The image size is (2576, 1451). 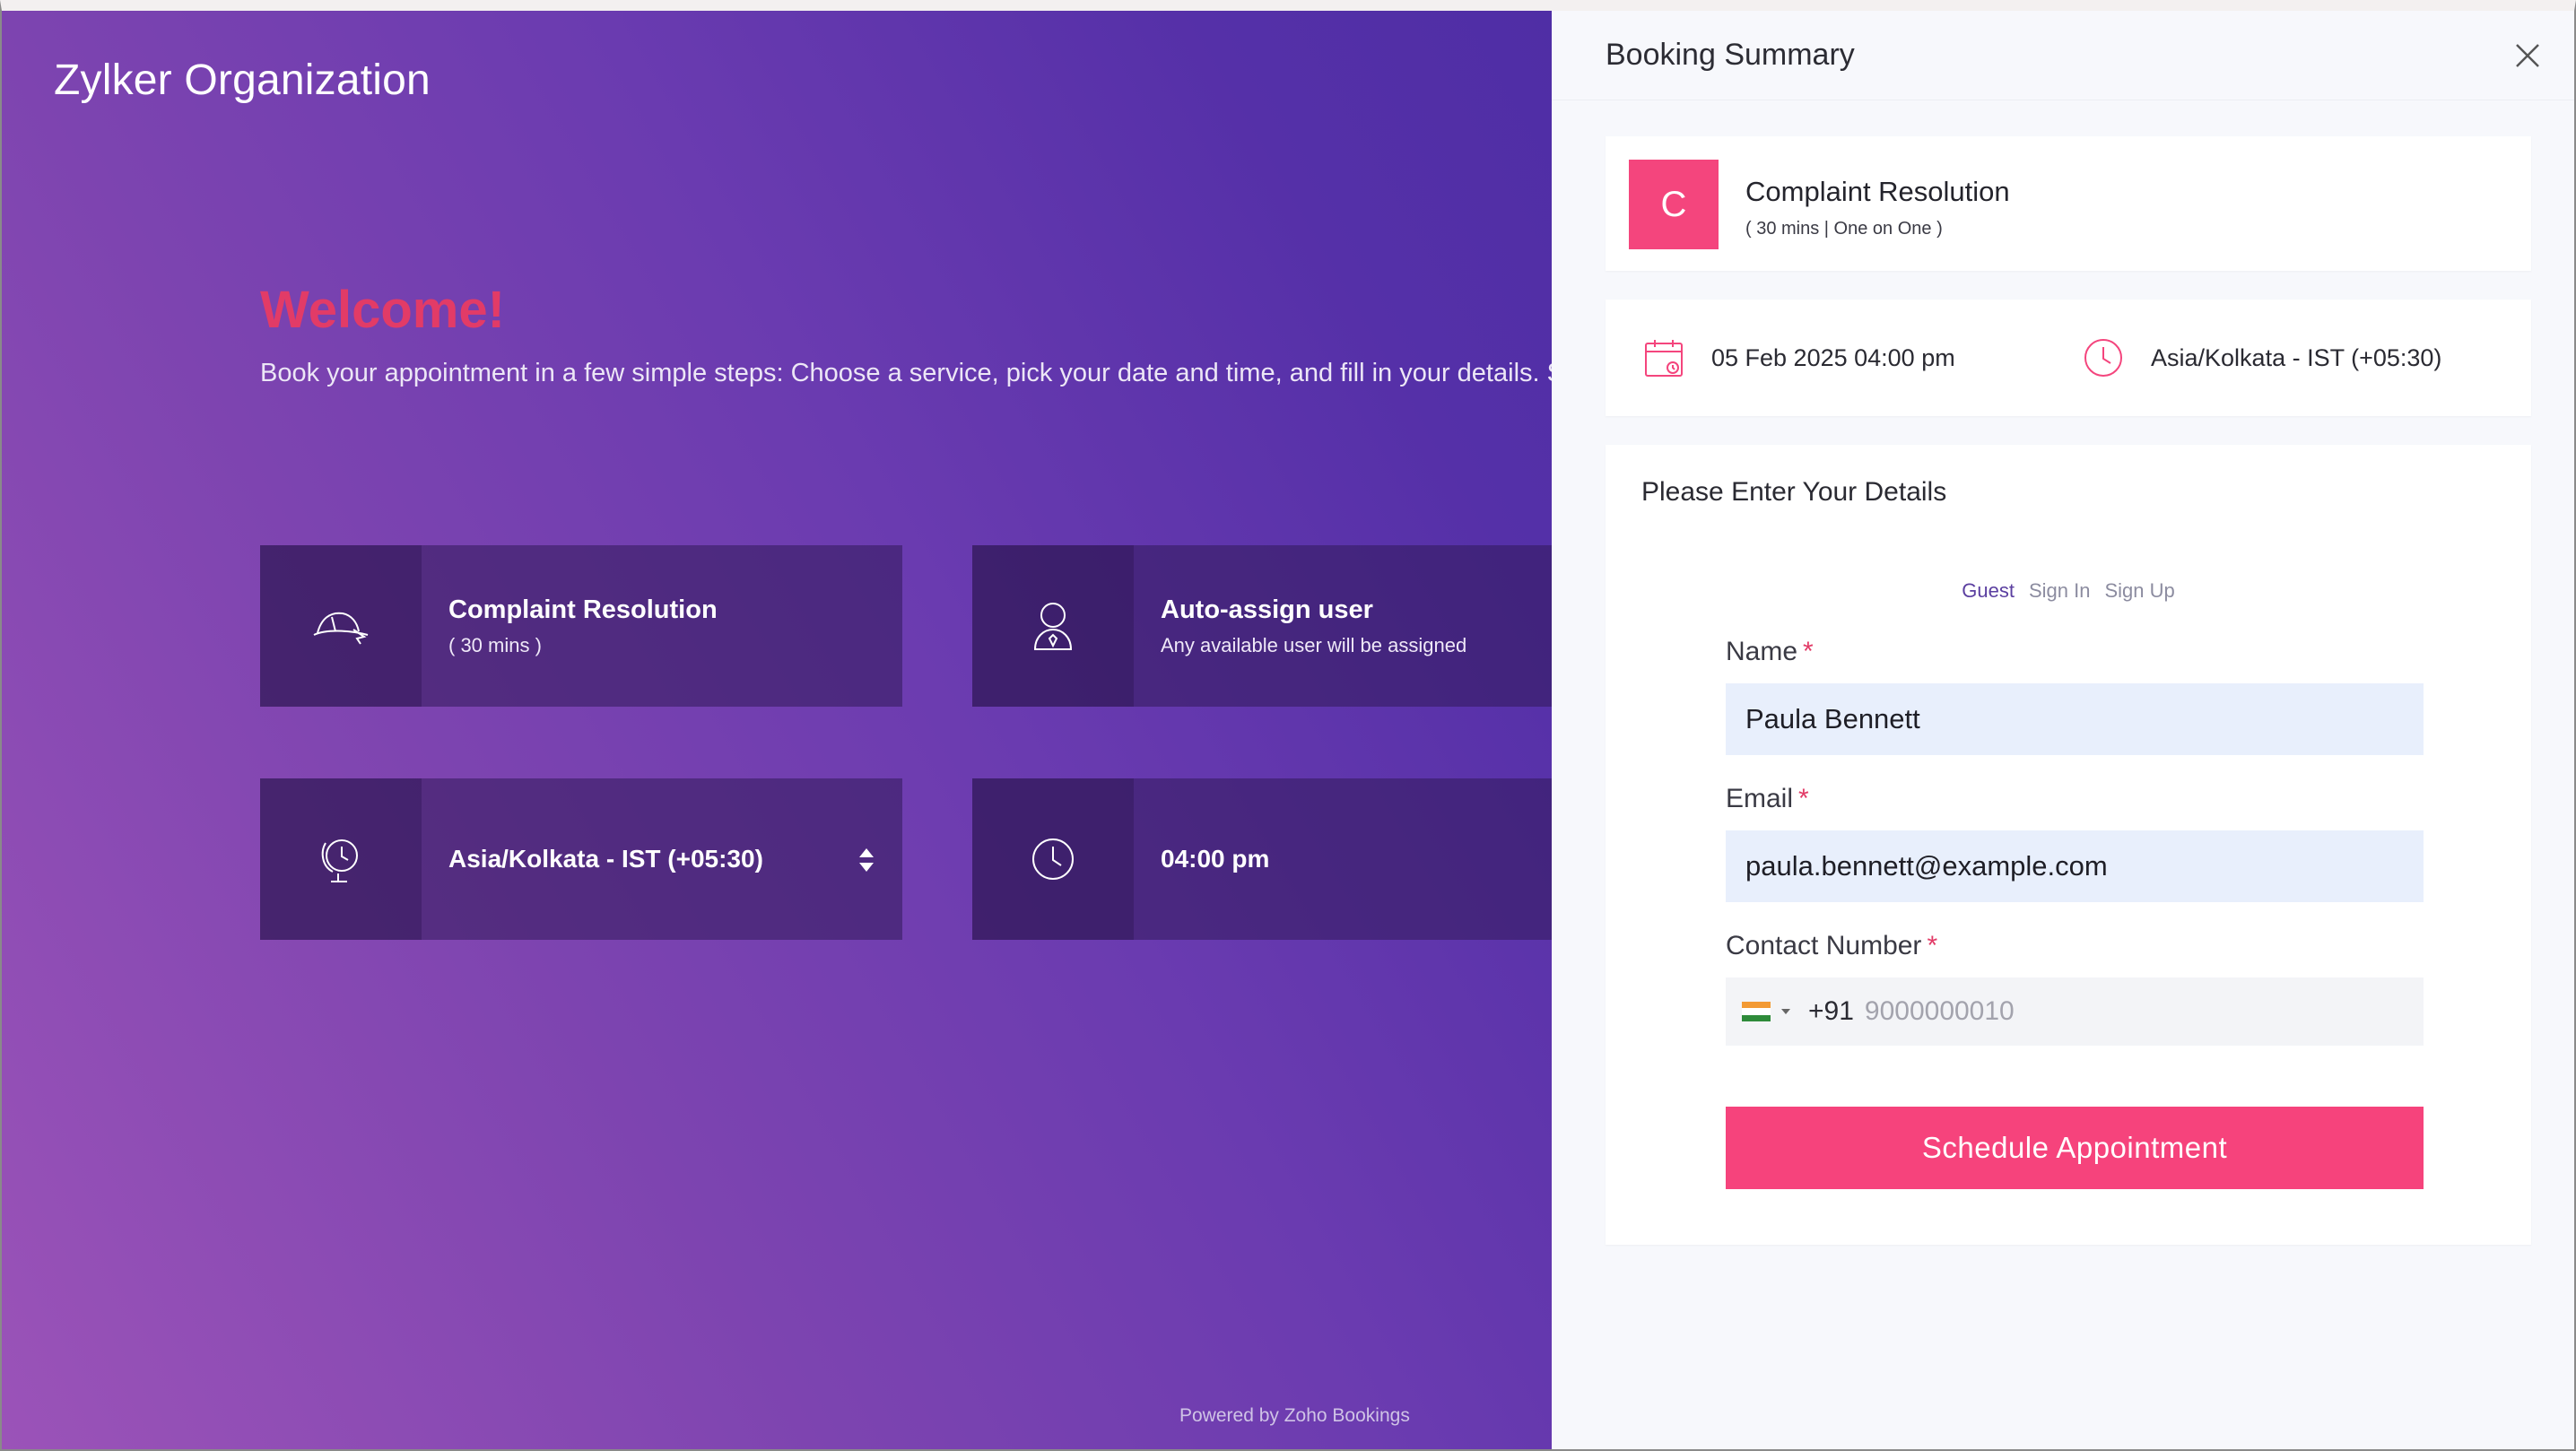 I want to click on service-card-body: Complaint Resolution ( 30 mins ), so click(x=662, y=626).